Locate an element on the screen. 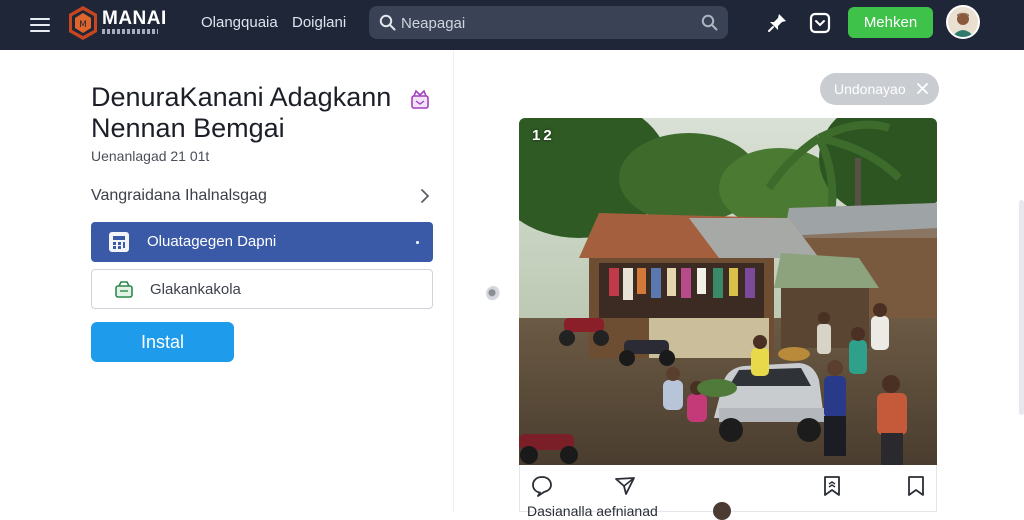 This screenshot has height=520, width=1024. svg-text: M is located at coordinates (83, 25).